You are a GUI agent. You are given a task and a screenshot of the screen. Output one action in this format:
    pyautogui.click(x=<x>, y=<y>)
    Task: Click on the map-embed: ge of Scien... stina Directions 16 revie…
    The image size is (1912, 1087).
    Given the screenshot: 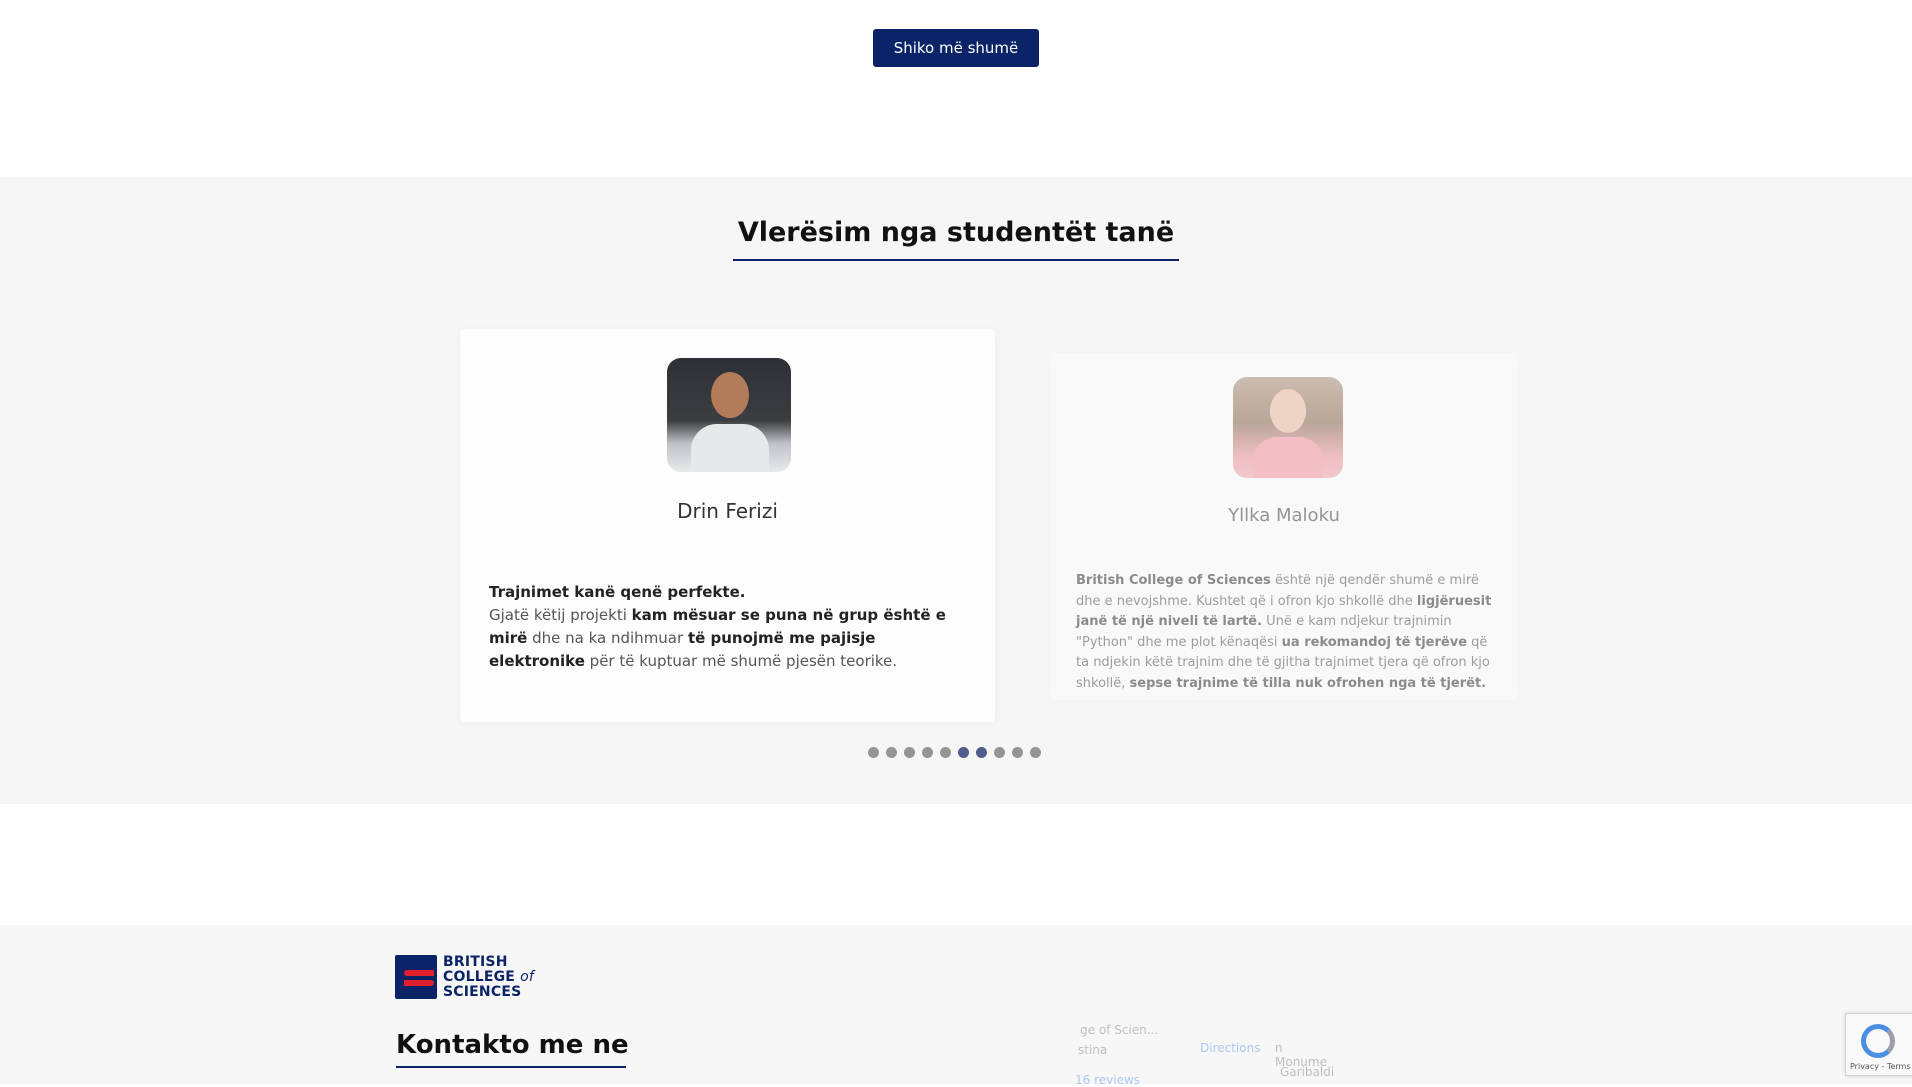 What is the action you would take?
    pyautogui.click(x=1192, y=1050)
    